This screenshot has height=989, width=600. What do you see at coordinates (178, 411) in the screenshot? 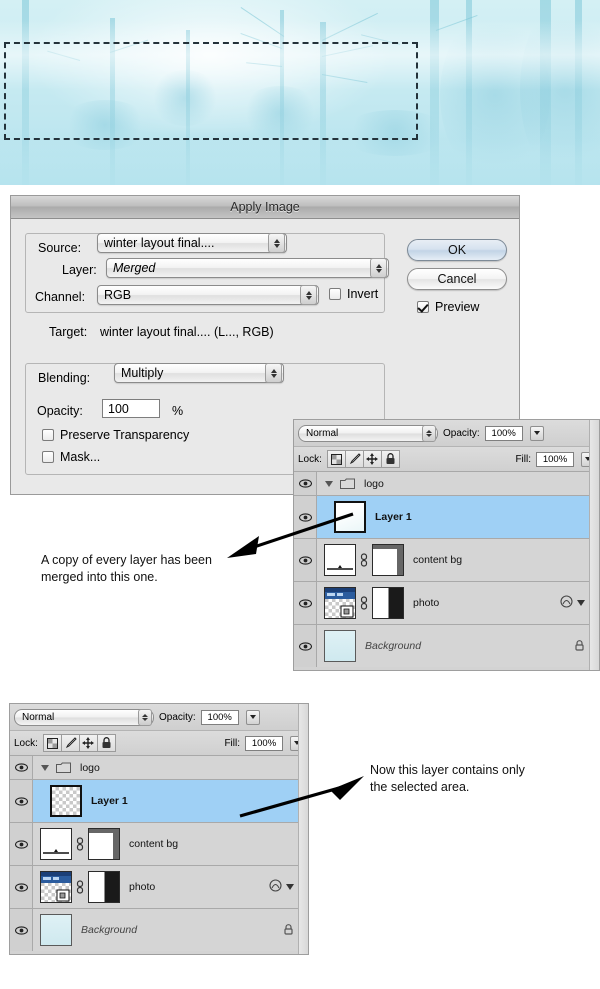
I see `percent-label: %` at bounding box center [178, 411].